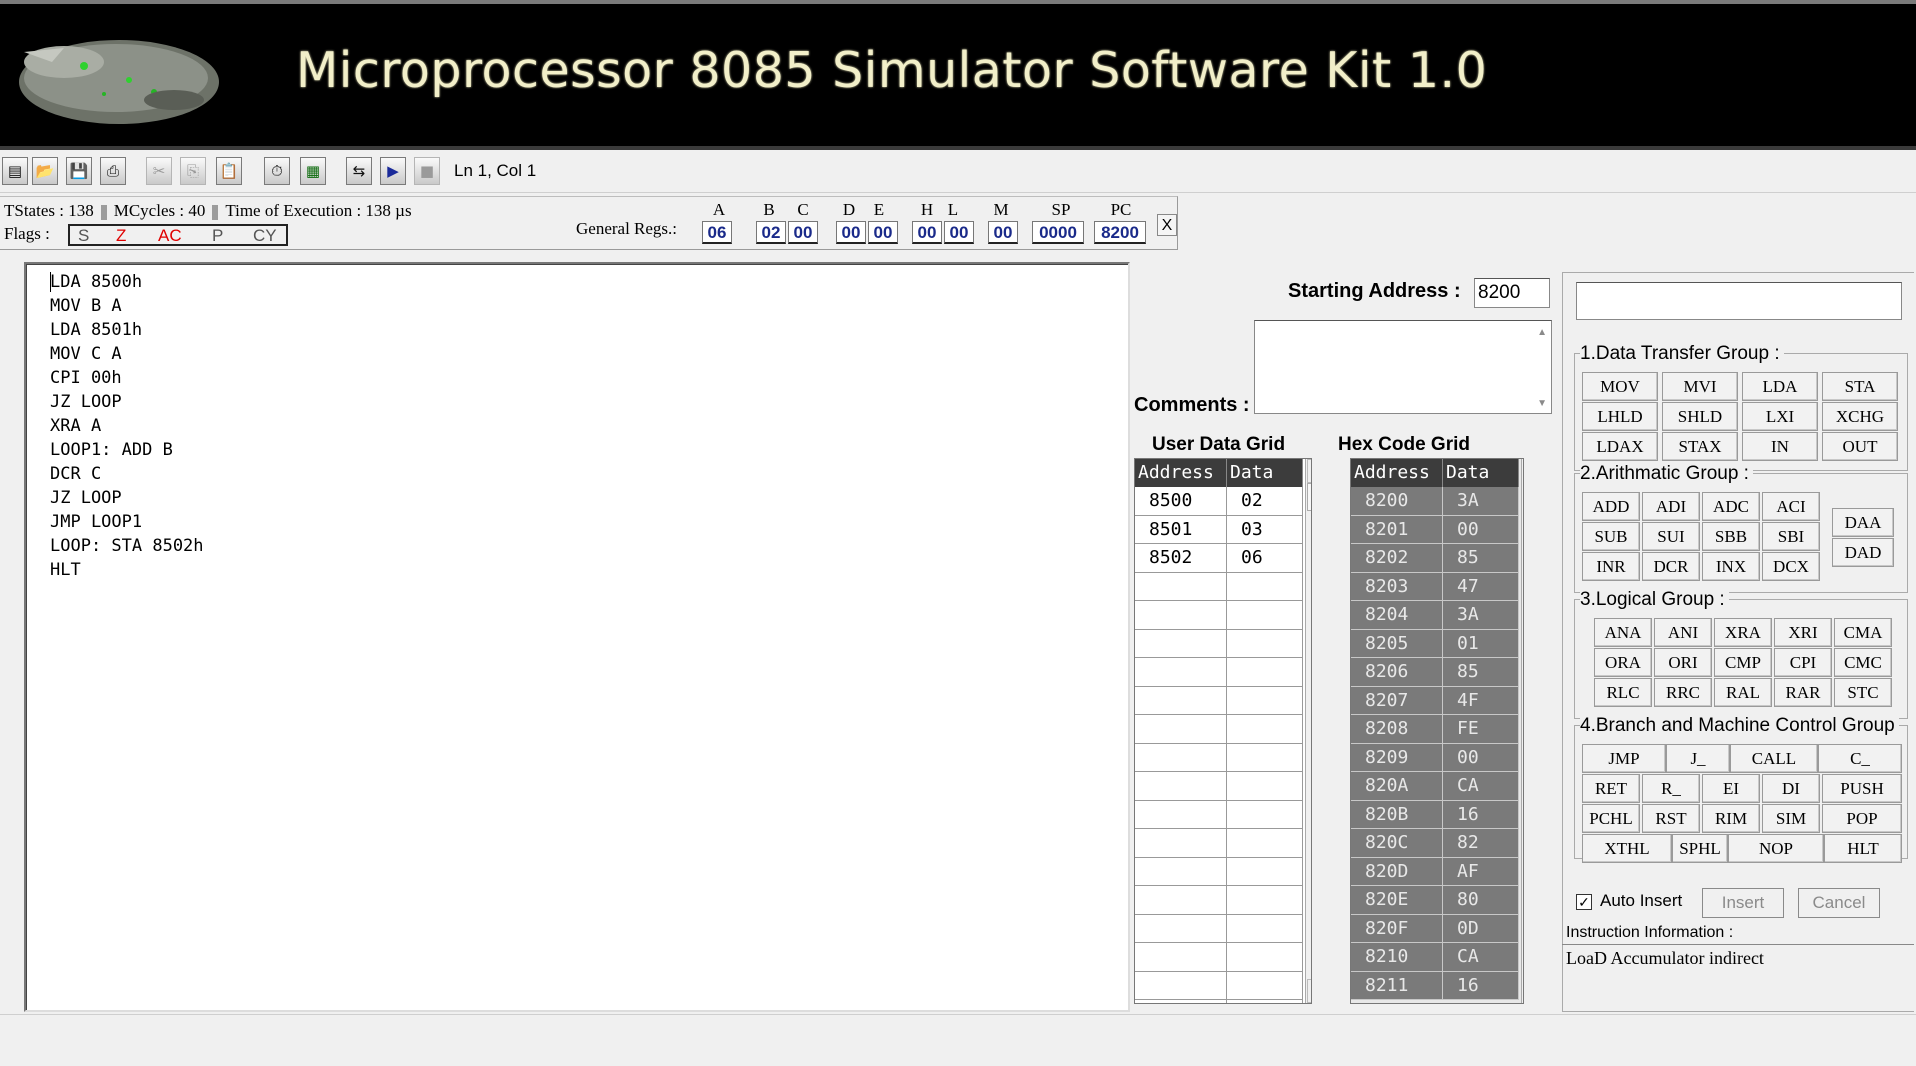  I want to click on grid-scrollbar: ▲▼, so click(1522, 731).